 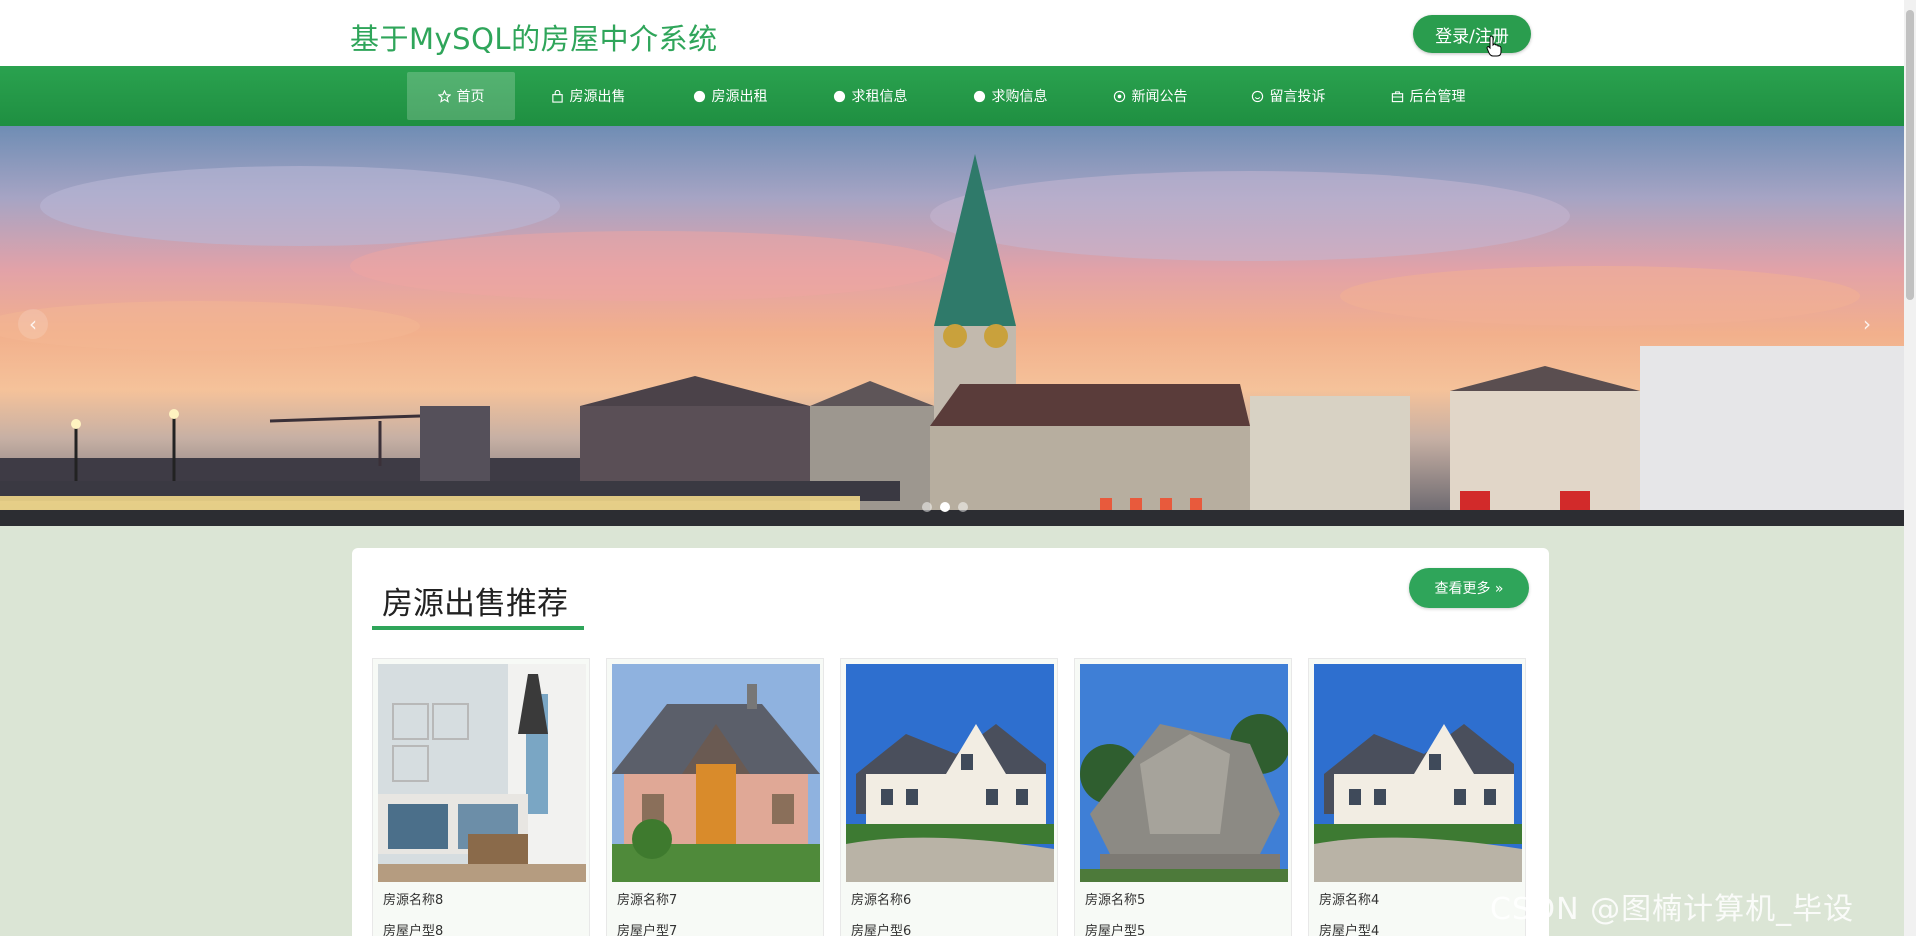 I want to click on nav-item-label: 后台管理, so click(x=1437, y=97).